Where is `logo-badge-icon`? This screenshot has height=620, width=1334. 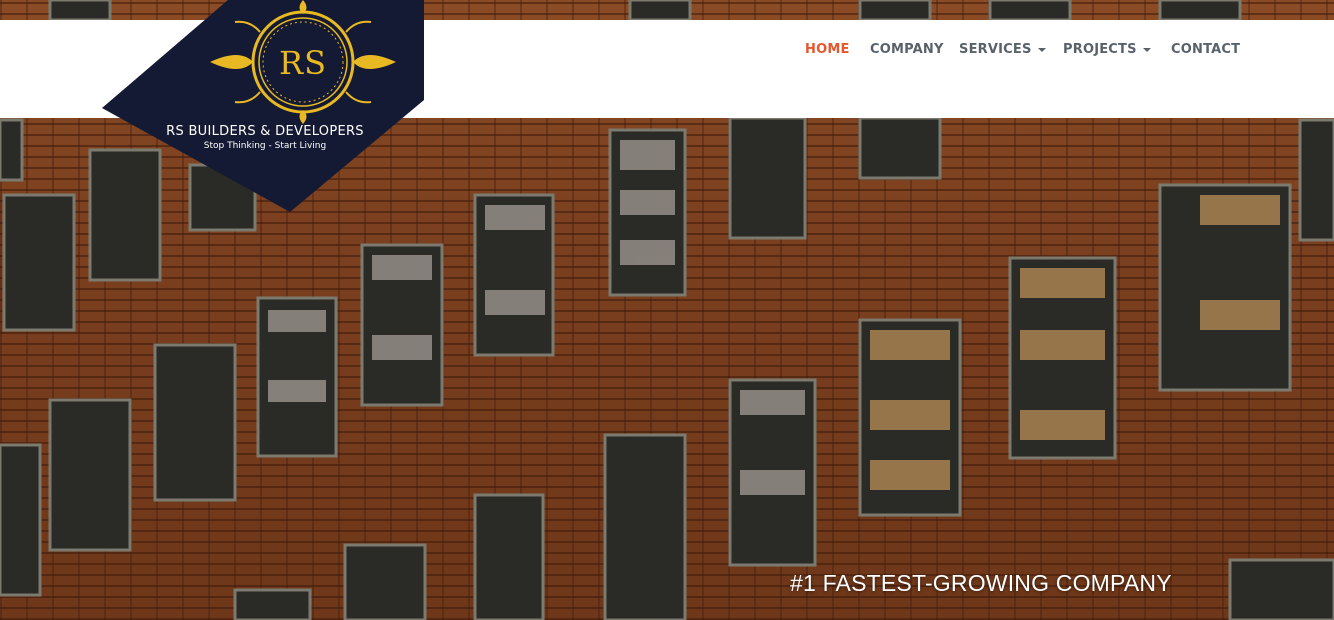
logo-badge-icon is located at coordinates (263, 106).